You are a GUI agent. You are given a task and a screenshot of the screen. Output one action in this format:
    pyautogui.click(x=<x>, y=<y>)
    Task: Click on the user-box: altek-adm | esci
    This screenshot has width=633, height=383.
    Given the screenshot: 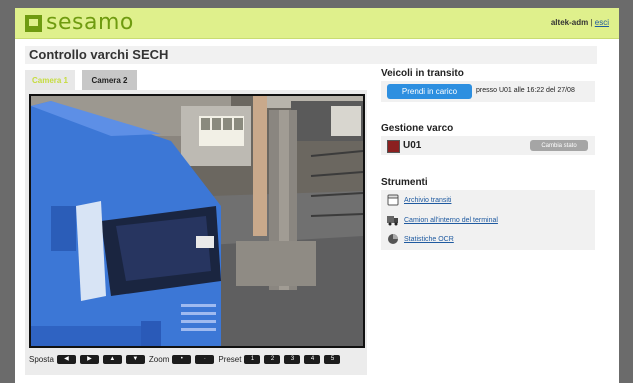 What is the action you would take?
    pyautogui.click(x=580, y=22)
    